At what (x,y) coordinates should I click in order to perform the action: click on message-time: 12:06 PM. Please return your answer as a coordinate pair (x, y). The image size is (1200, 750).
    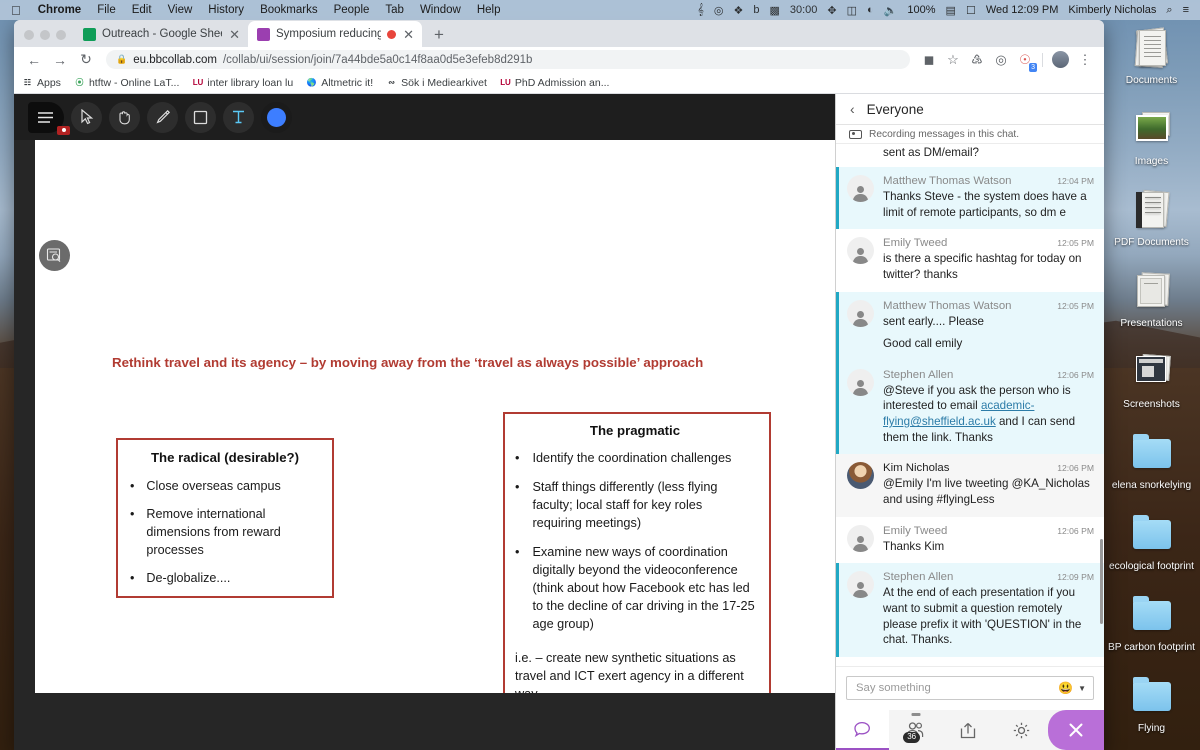
    Looking at the image, I should click on (1075, 530).